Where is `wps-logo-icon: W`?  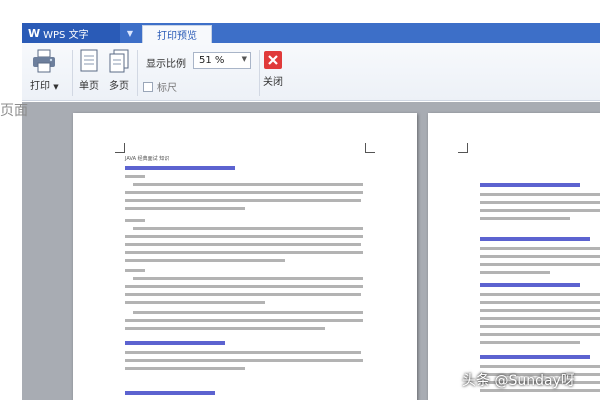
wps-logo-icon: W is located at coordinates (34, 33).